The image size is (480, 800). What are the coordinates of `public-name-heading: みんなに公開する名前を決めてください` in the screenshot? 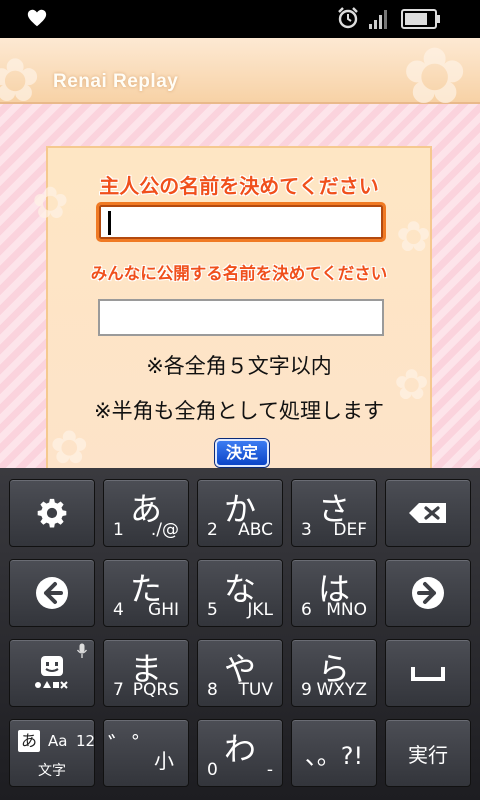 It's located at (239, 273).